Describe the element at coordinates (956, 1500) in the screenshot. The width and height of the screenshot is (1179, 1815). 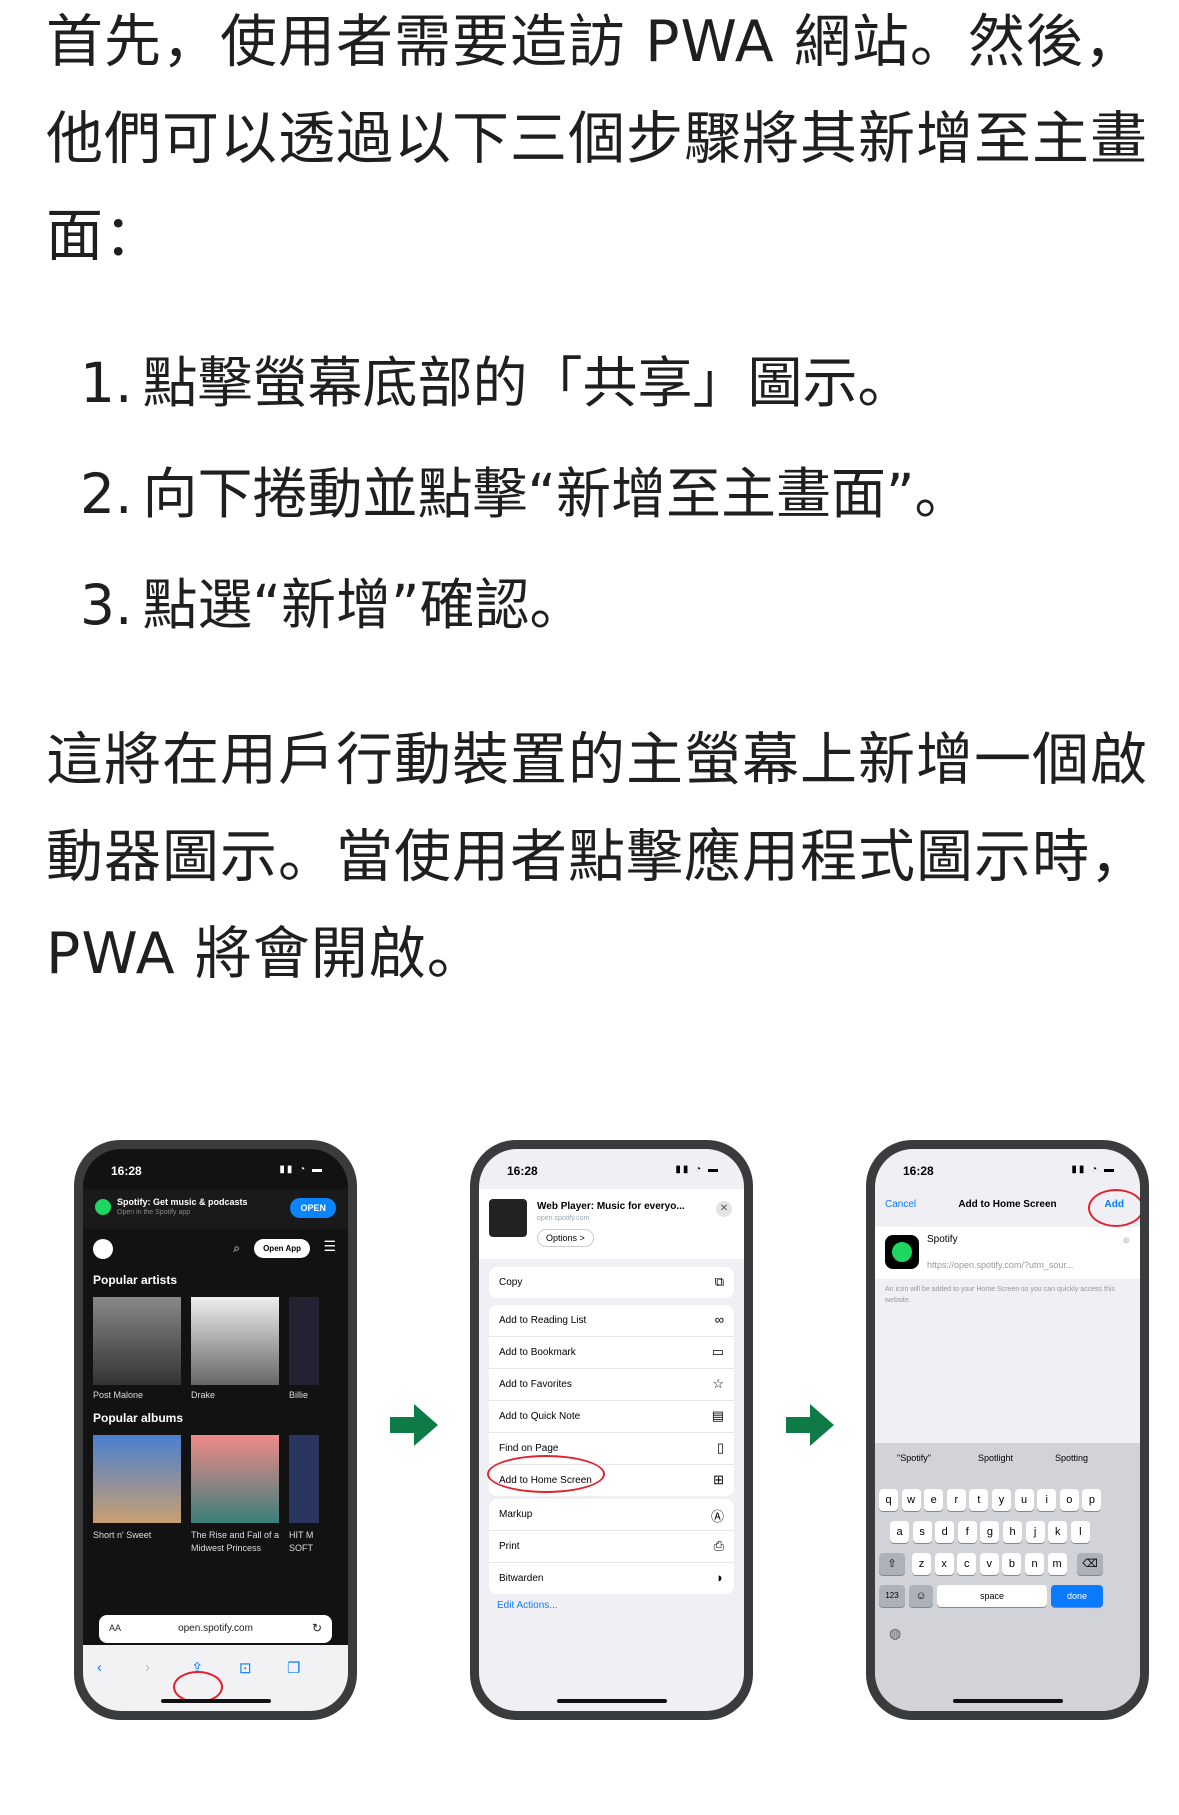
I see `keyboard-key: r` at that location.